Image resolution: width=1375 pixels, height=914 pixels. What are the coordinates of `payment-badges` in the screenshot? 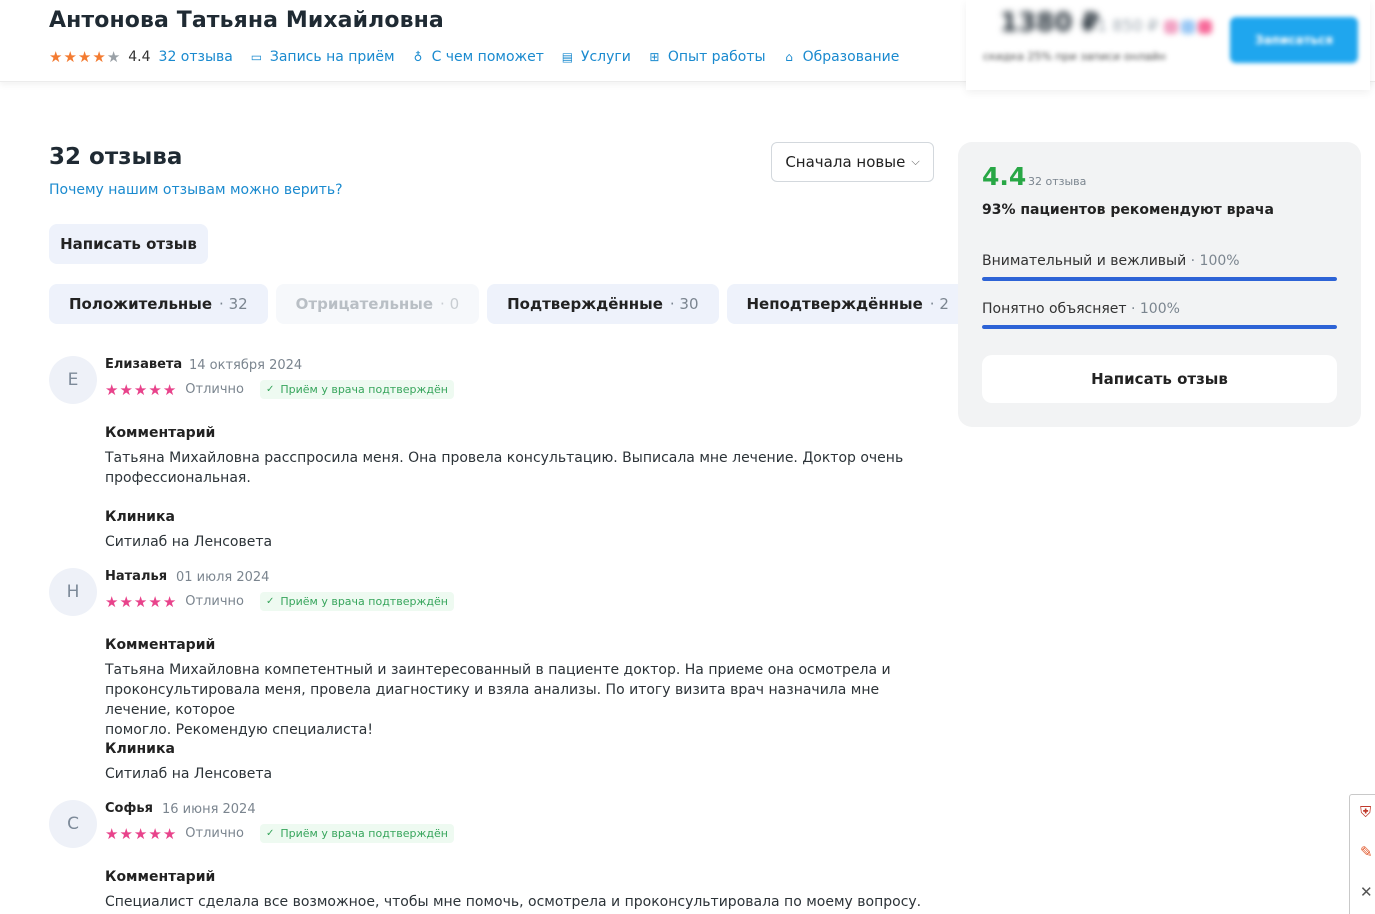 It's located at (1188, 27).